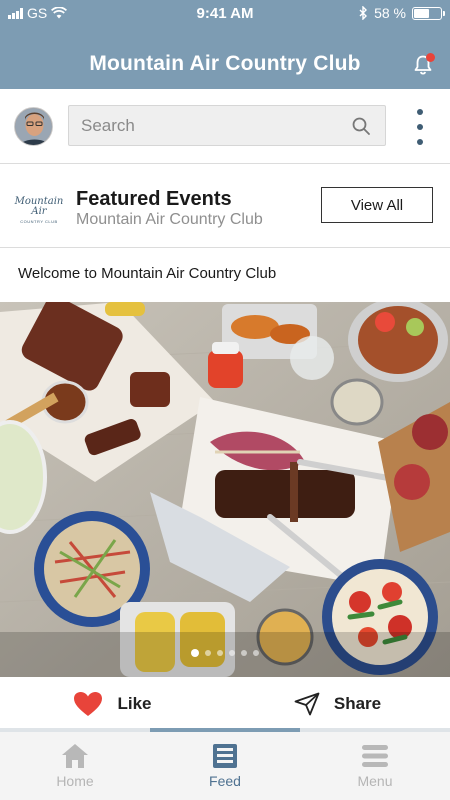 Image resolution: width=450 pixels, height=800 pixels. Describe the element at coordinates (420, 127) in the screenshot. I see `more-options-icon` at that location.